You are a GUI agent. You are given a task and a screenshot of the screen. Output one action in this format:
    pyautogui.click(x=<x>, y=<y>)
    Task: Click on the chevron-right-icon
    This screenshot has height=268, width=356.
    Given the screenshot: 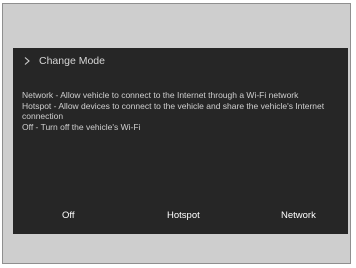 What is the action you would take?
    pyautogui.click(x=27, y=61)
    